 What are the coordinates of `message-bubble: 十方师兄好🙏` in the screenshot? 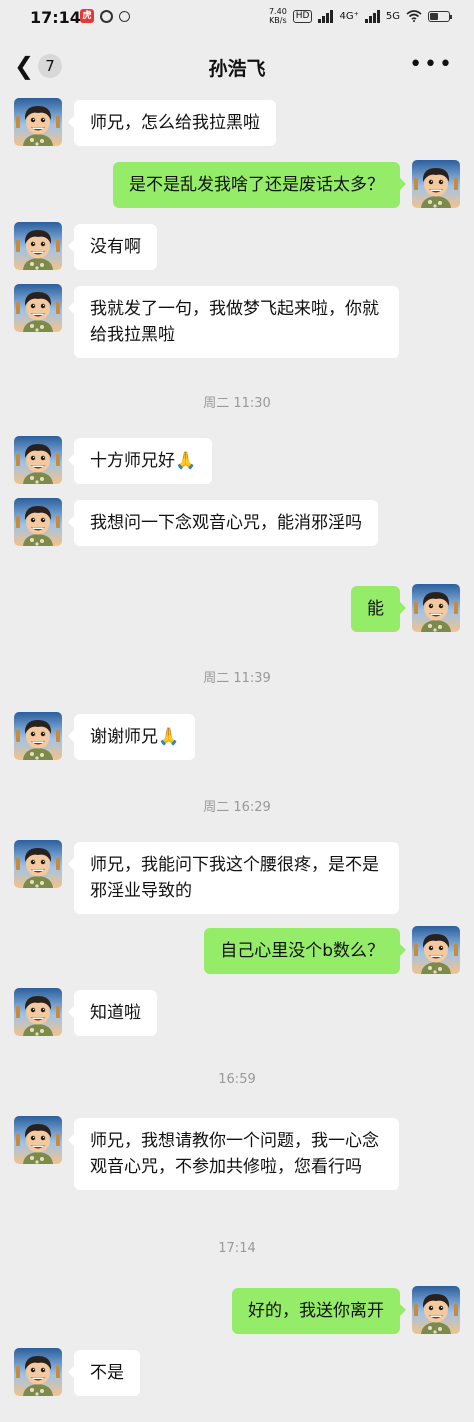 It's located at (140, 461).